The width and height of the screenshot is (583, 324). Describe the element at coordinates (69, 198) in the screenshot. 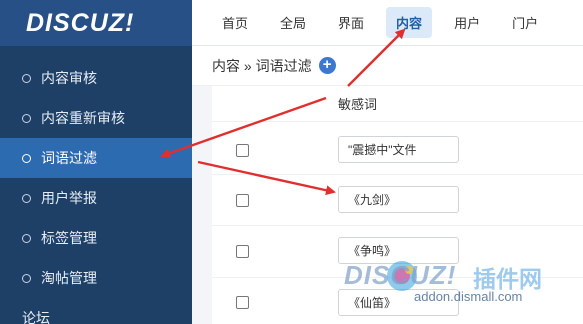

I see `sidebar-item-label: 用户举报` at that location.